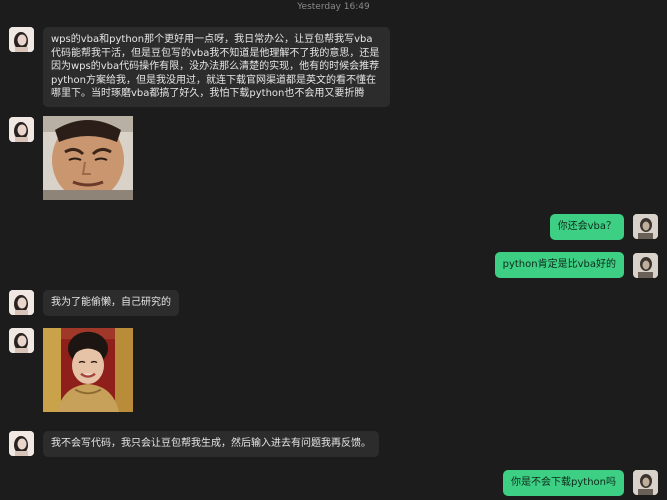 The image size is (667, 500). I want to click on message-bubble-self: 你还会vba？, so click(586, 227).